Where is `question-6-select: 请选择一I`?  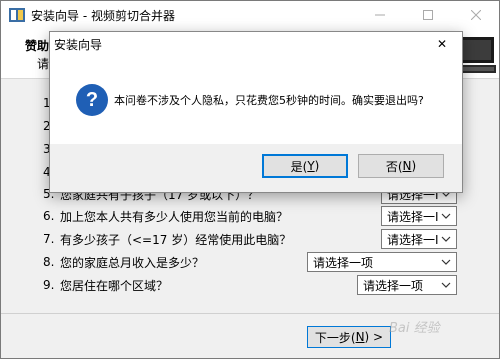
question-6-select: 请选择一I is located at coordinates (419, 216).